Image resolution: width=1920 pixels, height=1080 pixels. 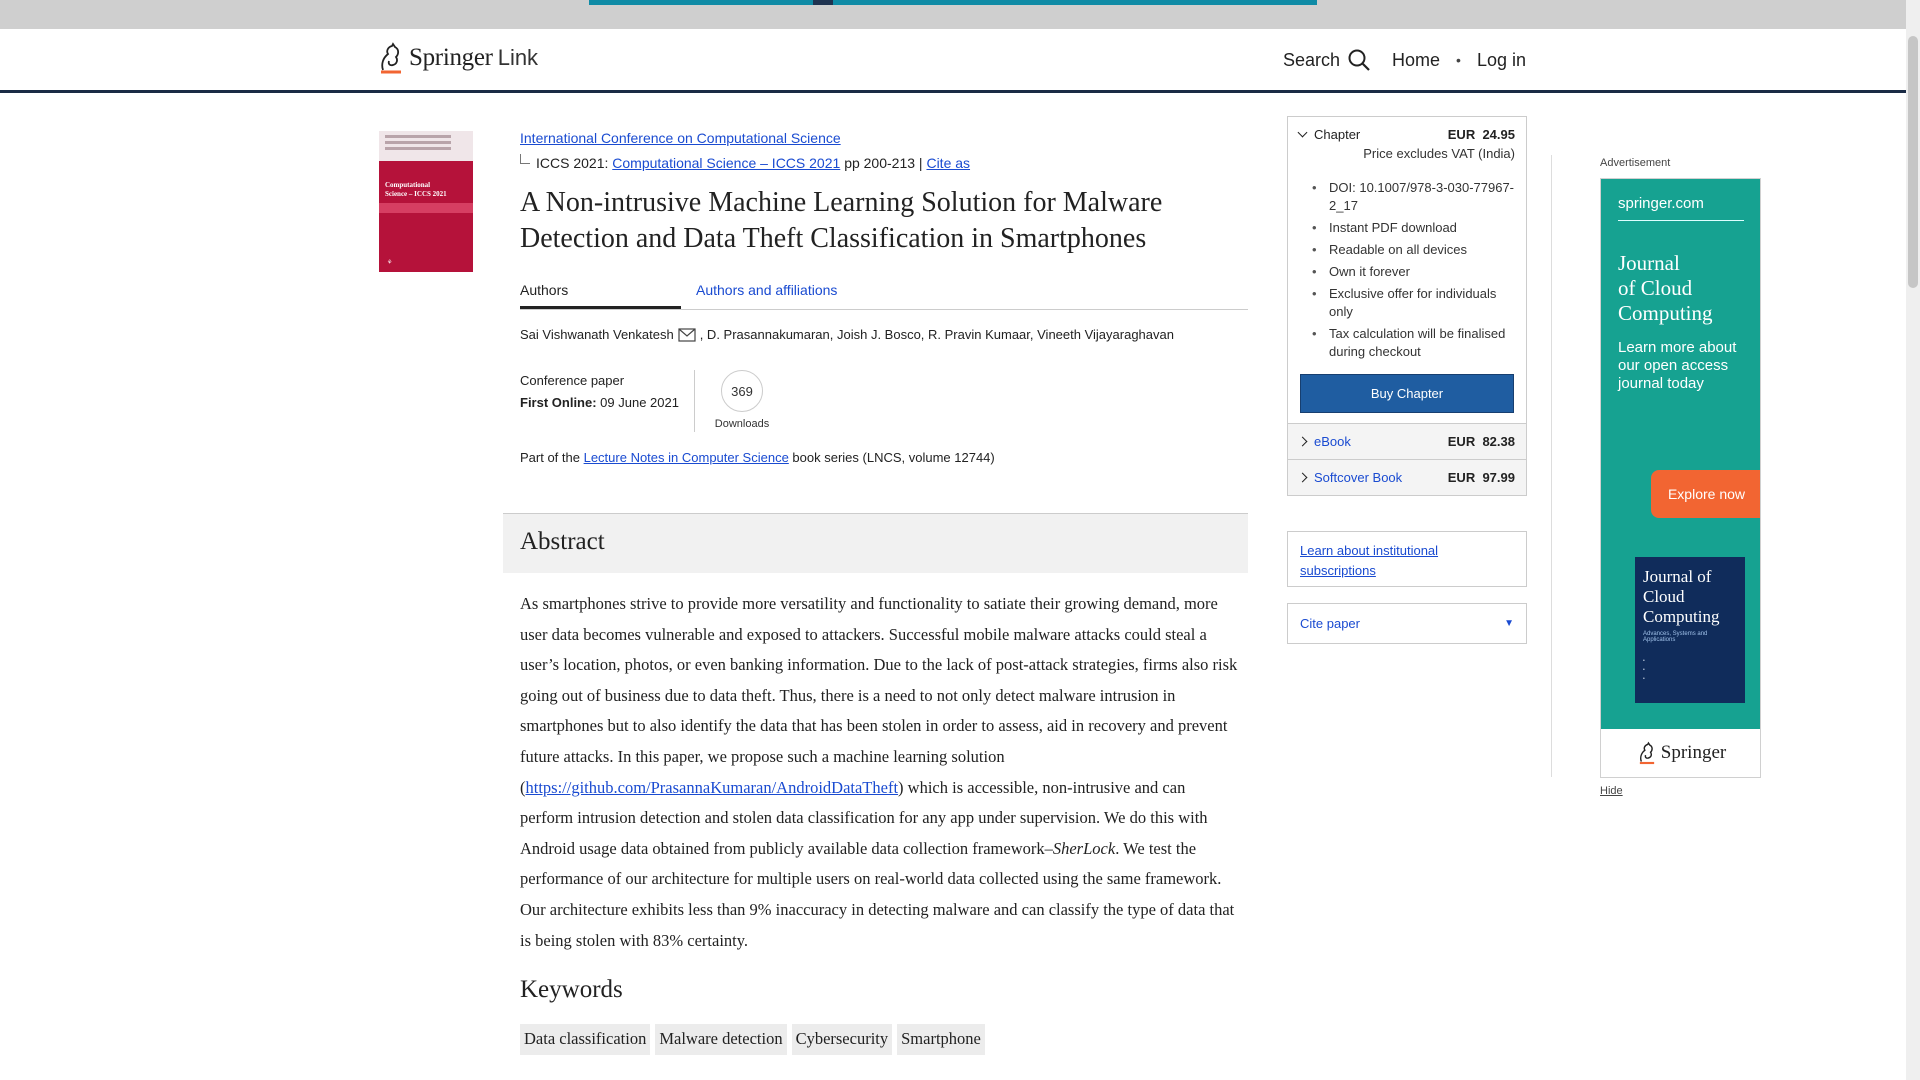 What do you see at coordinates (686, 457) in the screenshot?
I see `series-link: Lecture Notes in Computer Science` at bounding box center [686, 457].